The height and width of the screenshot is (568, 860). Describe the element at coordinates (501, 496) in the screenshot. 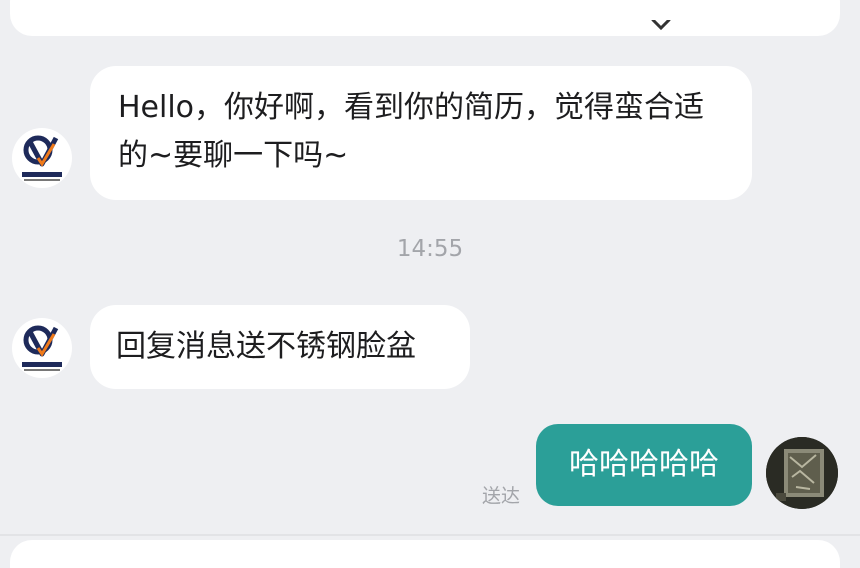

I see `delivery-status: 送达` at that location.